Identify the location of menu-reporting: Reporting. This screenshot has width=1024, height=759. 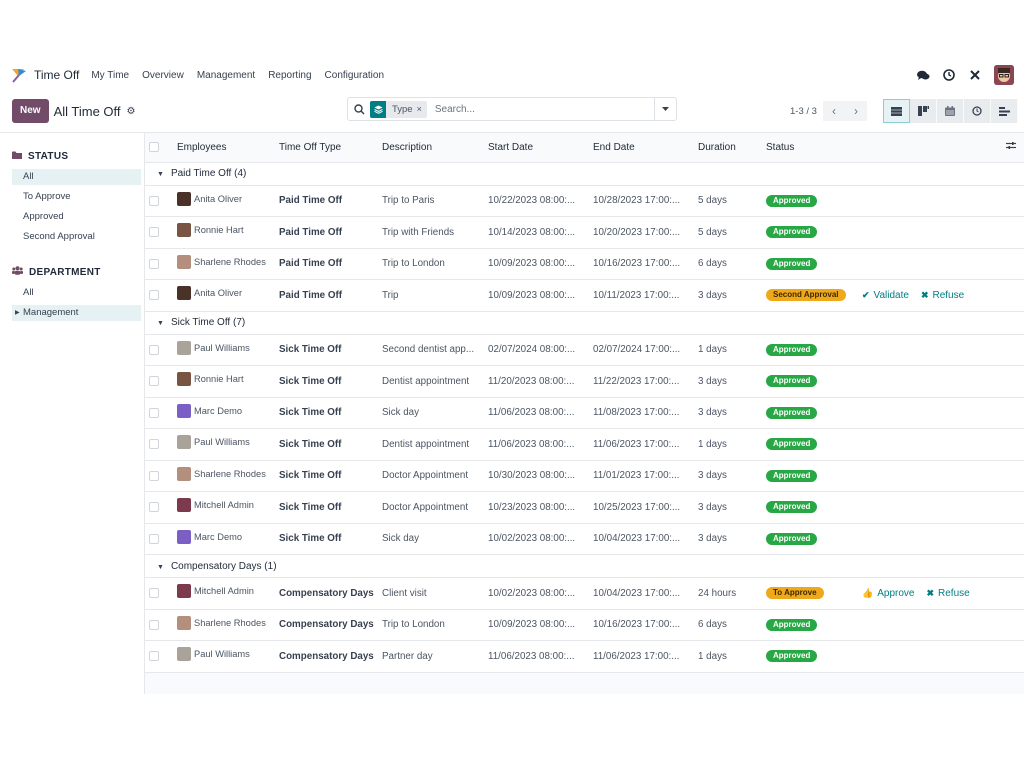
(289, 75).